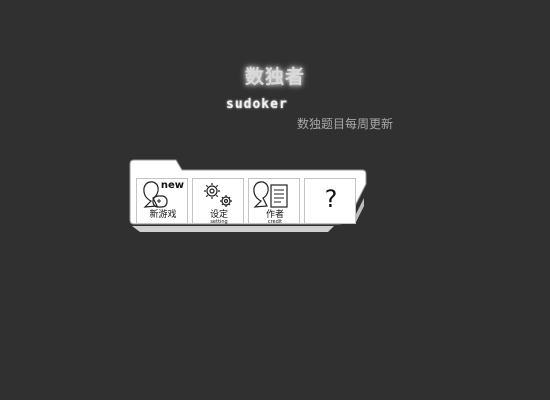 The height and width of the screenshot is (400, 550). Describe the element at coordinates (257, 104) in the screenshot. I see `logo-text: sudoker` at that location.